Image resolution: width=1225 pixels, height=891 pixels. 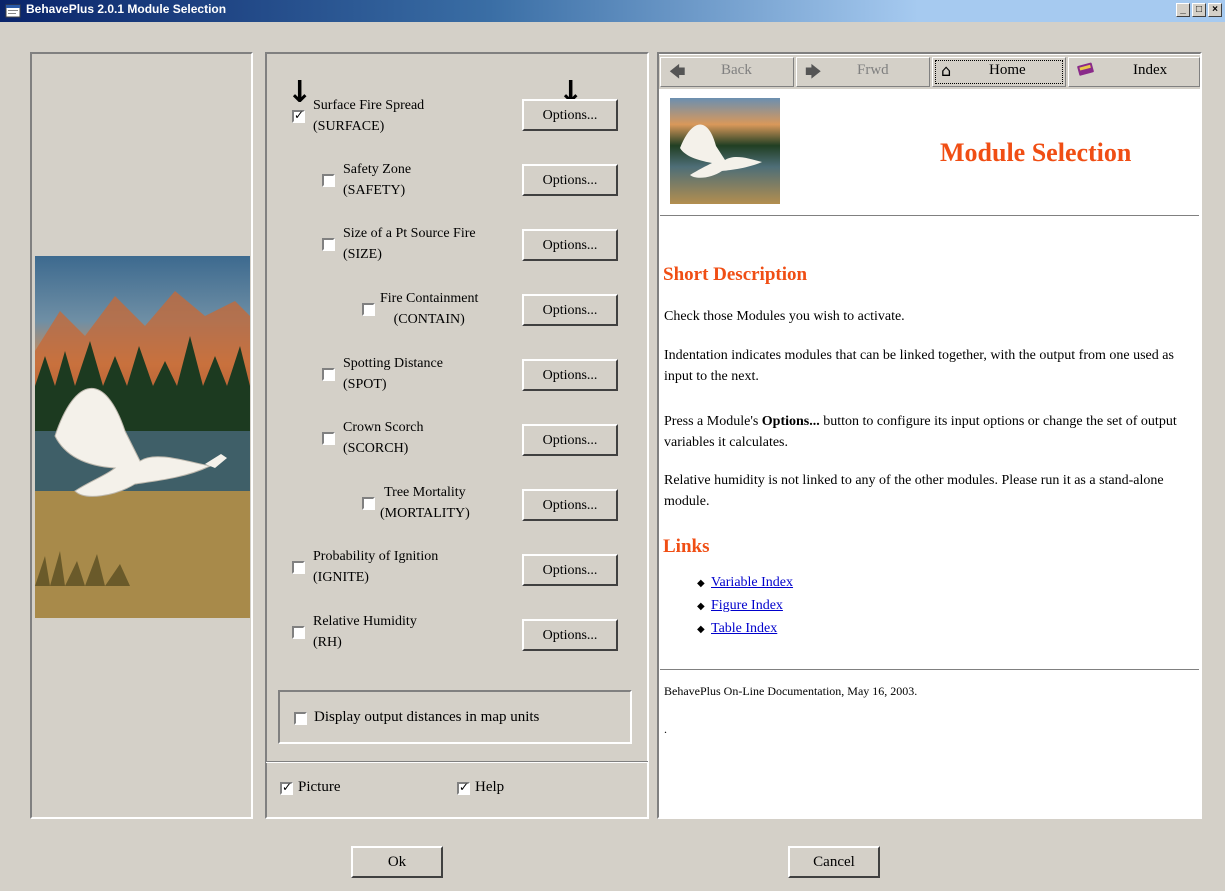 I want to click on surface-checkbox, so click(x=298, y=115).